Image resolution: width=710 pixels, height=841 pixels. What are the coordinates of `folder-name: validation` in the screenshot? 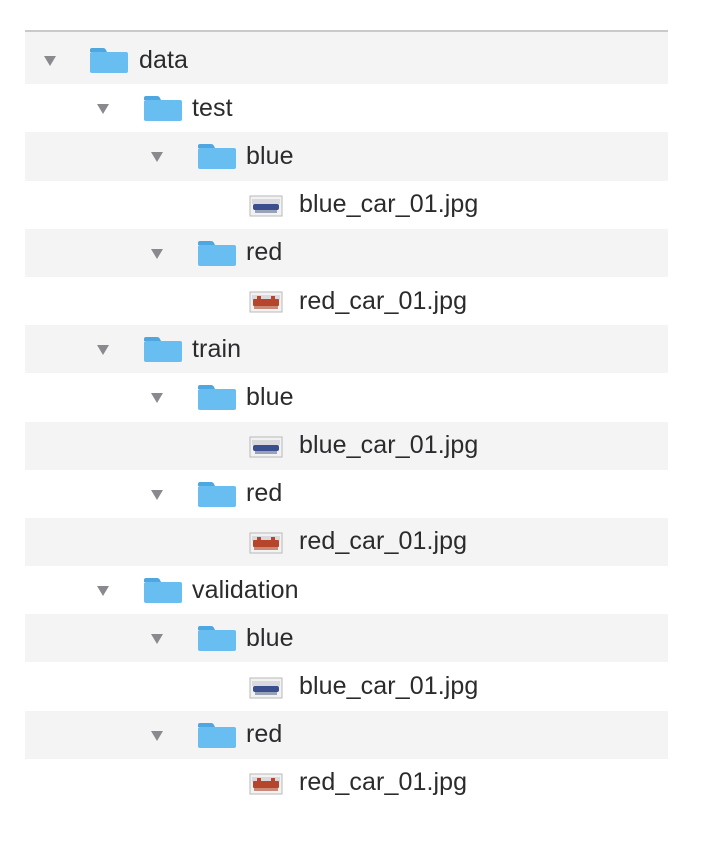 It's located at (245, 589).